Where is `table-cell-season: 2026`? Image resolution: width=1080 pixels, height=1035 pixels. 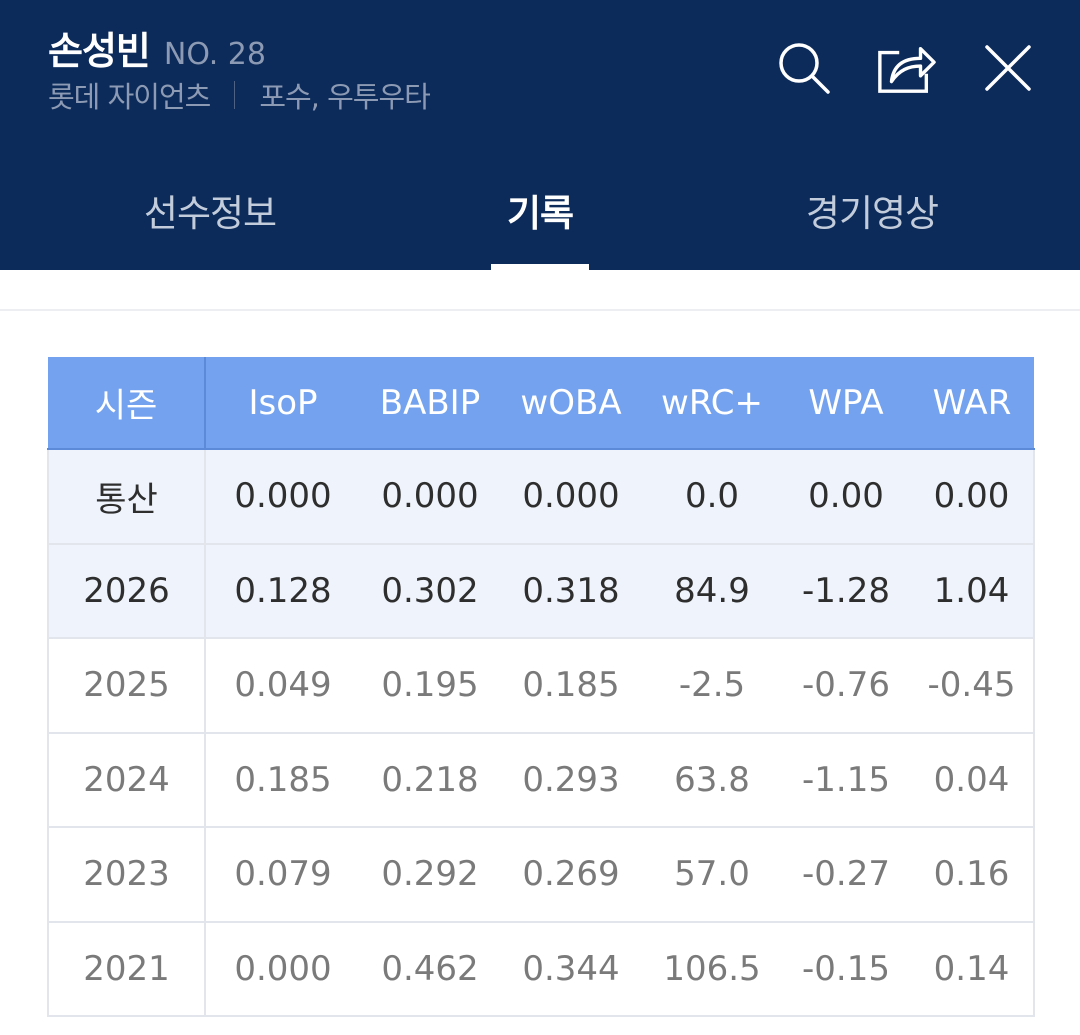 table-cell-season: 2026 is located at coordinates (126, 591).